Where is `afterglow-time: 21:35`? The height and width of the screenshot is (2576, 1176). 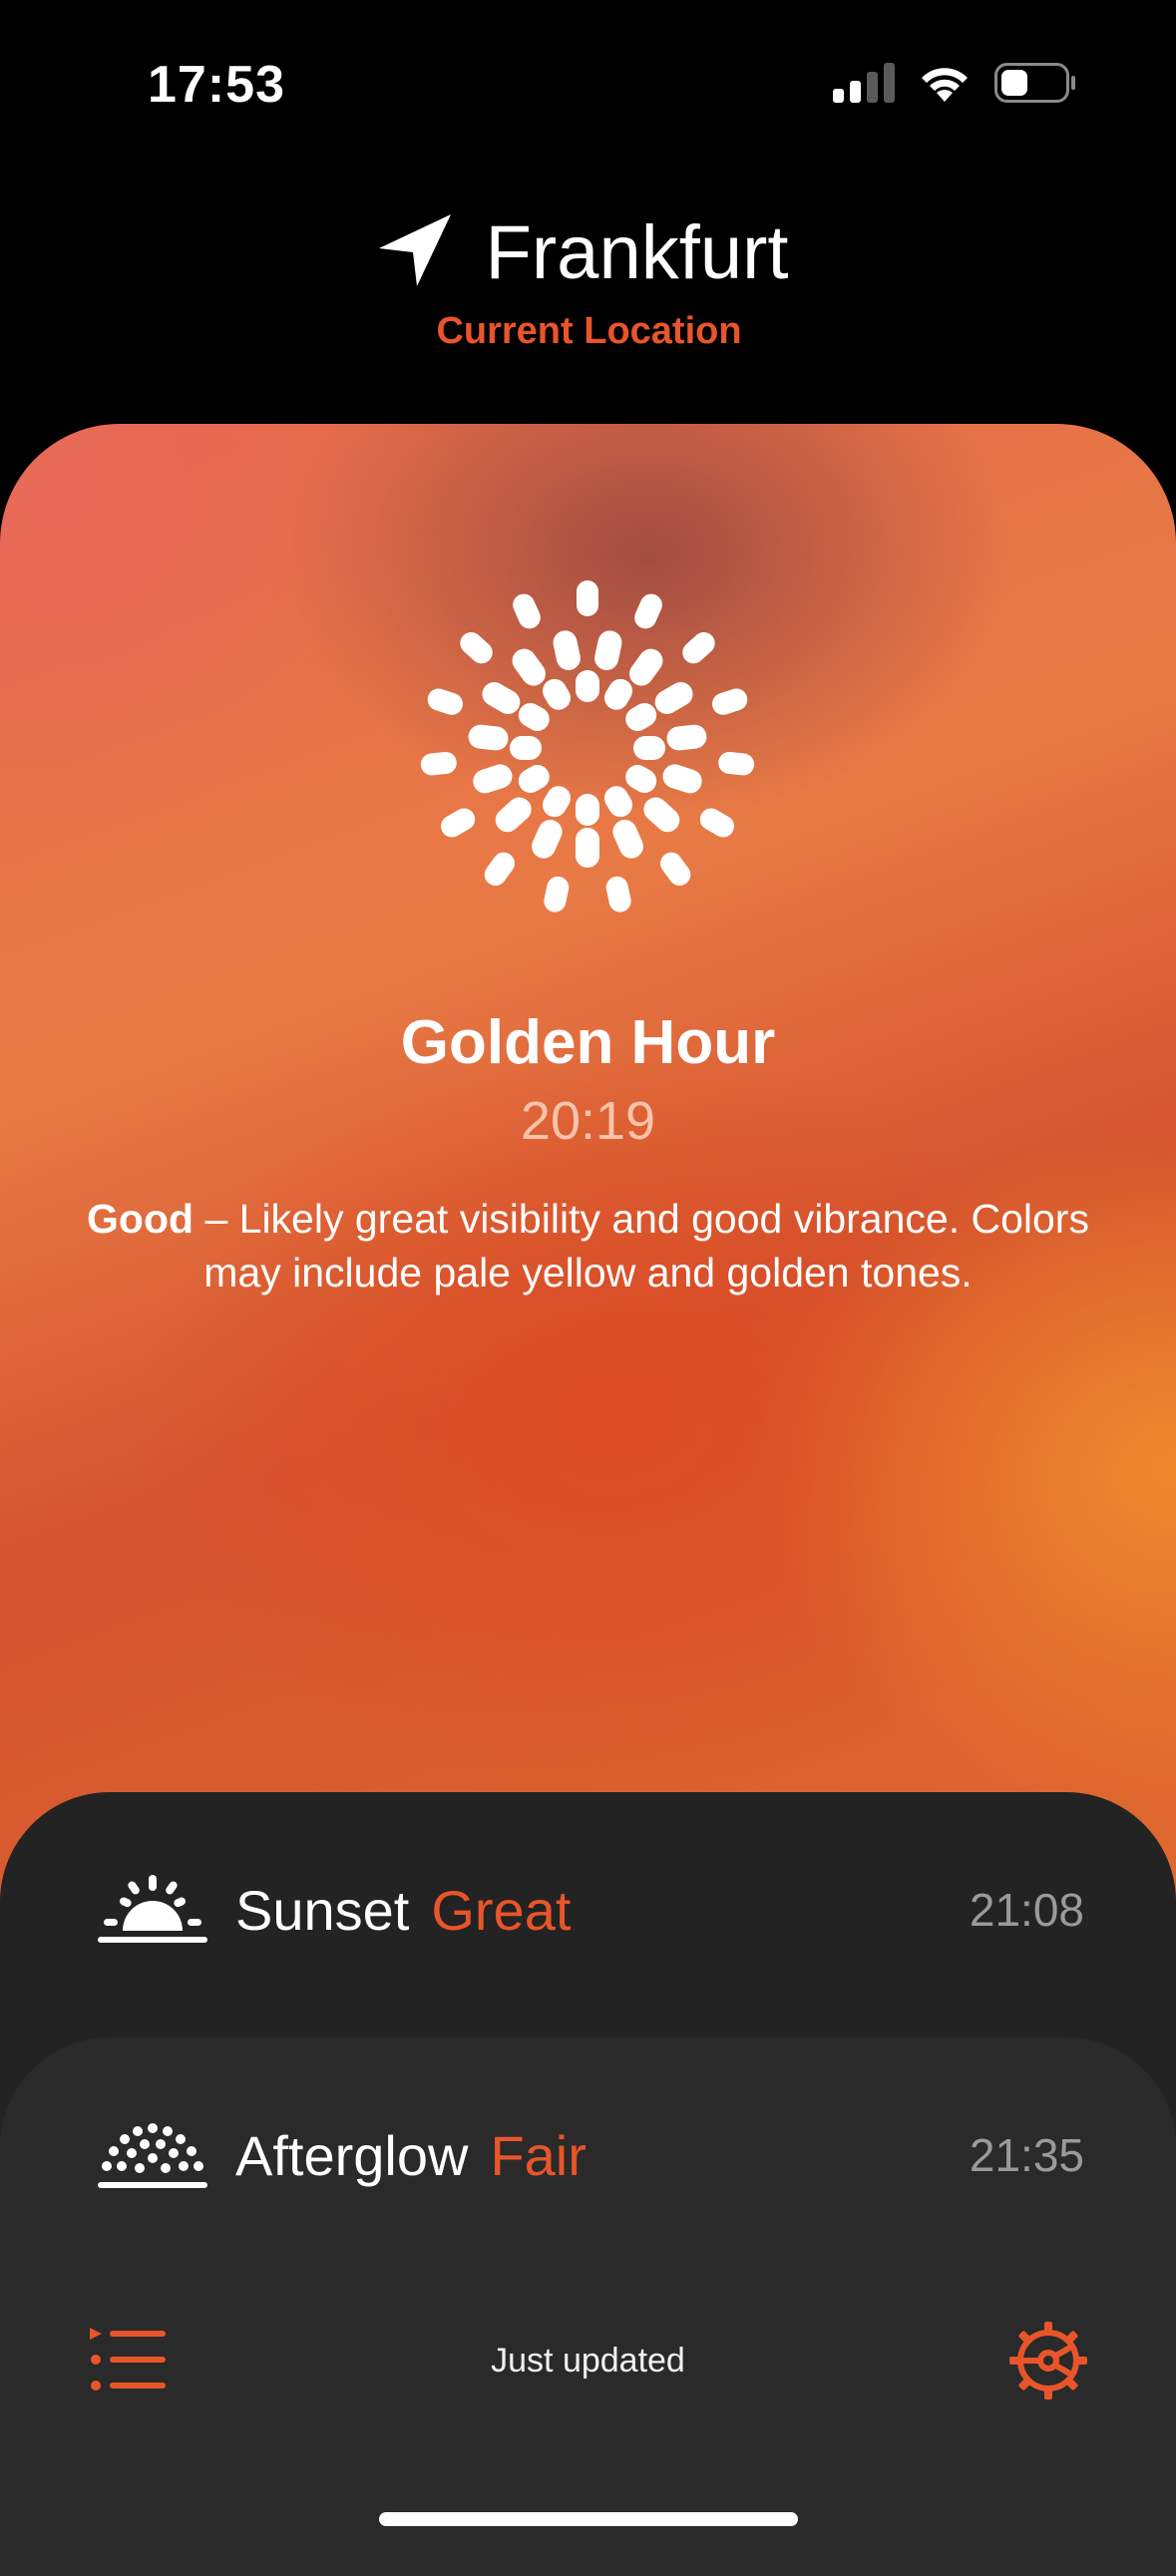 afterglow-time: 21:35 is located at coordinates (1027, 2155).